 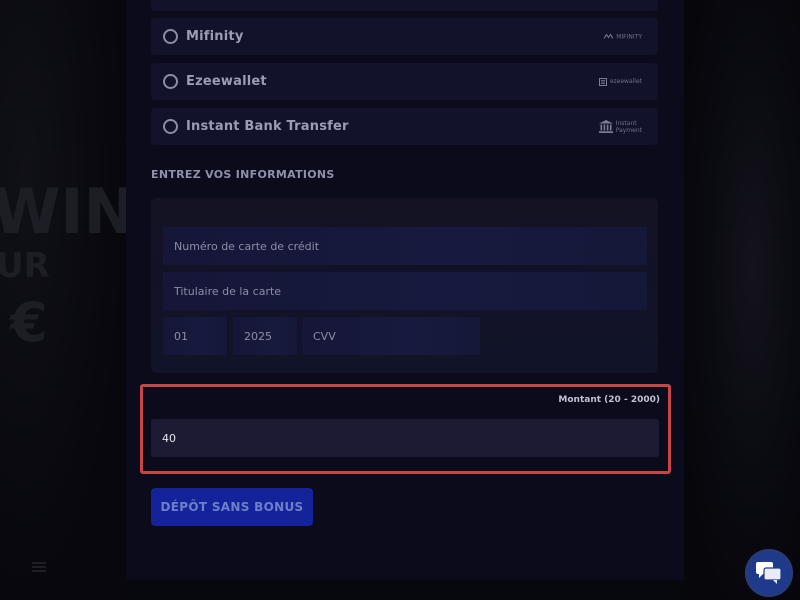 What do you see at coordinates (404, 36) in the screenshot?
I see `payment-option-mifinity: Mifinity MIFINITY` at bounding box center [404, 36].